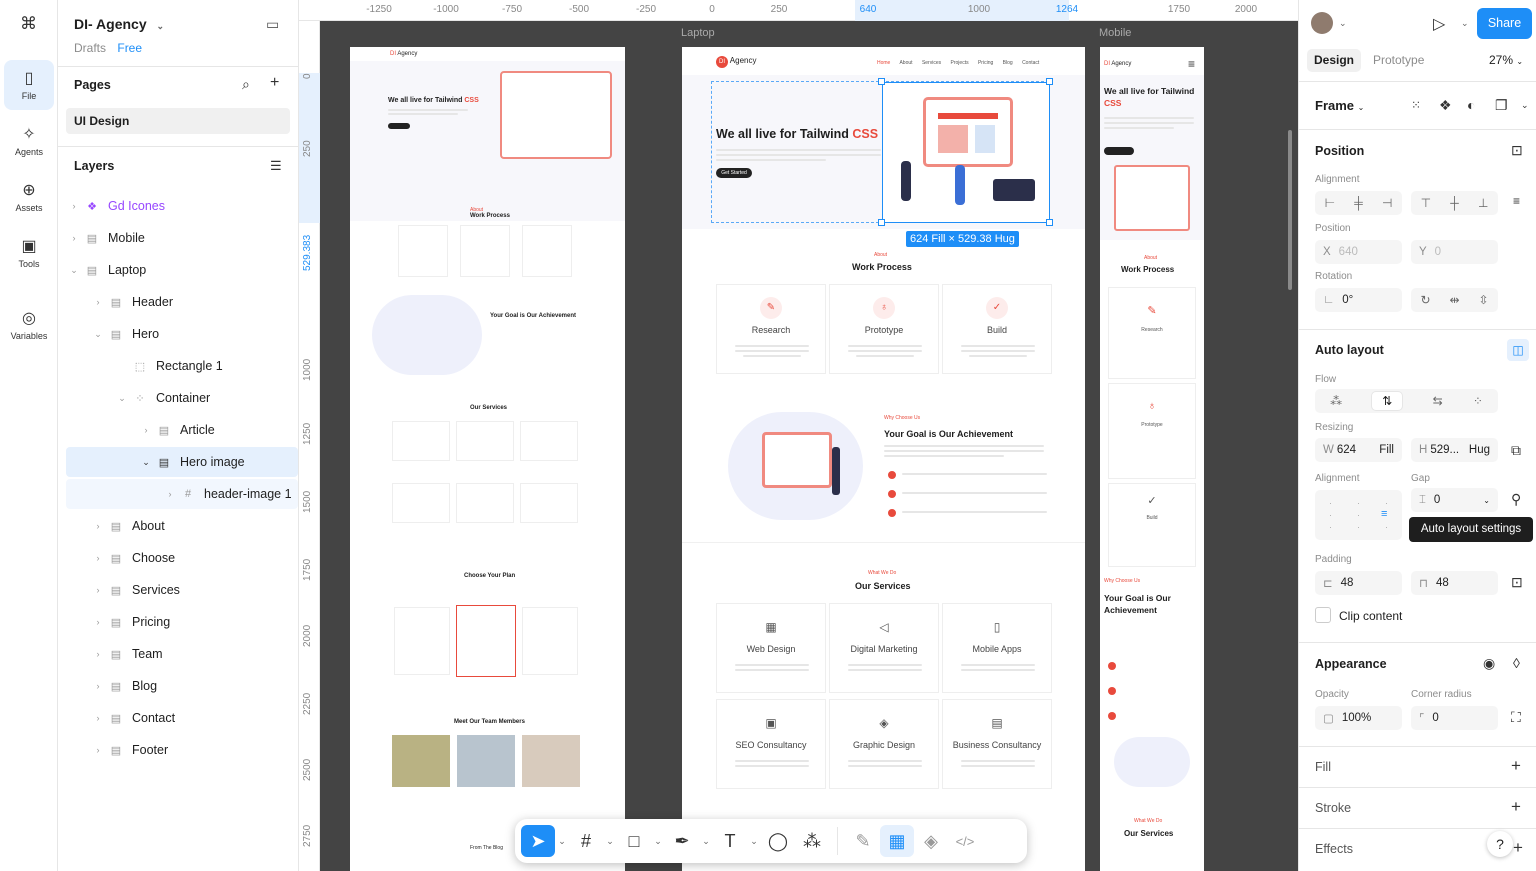 The image size is (1536, 871). I want to click on clip-content-checkbox, so click(1323, 615).